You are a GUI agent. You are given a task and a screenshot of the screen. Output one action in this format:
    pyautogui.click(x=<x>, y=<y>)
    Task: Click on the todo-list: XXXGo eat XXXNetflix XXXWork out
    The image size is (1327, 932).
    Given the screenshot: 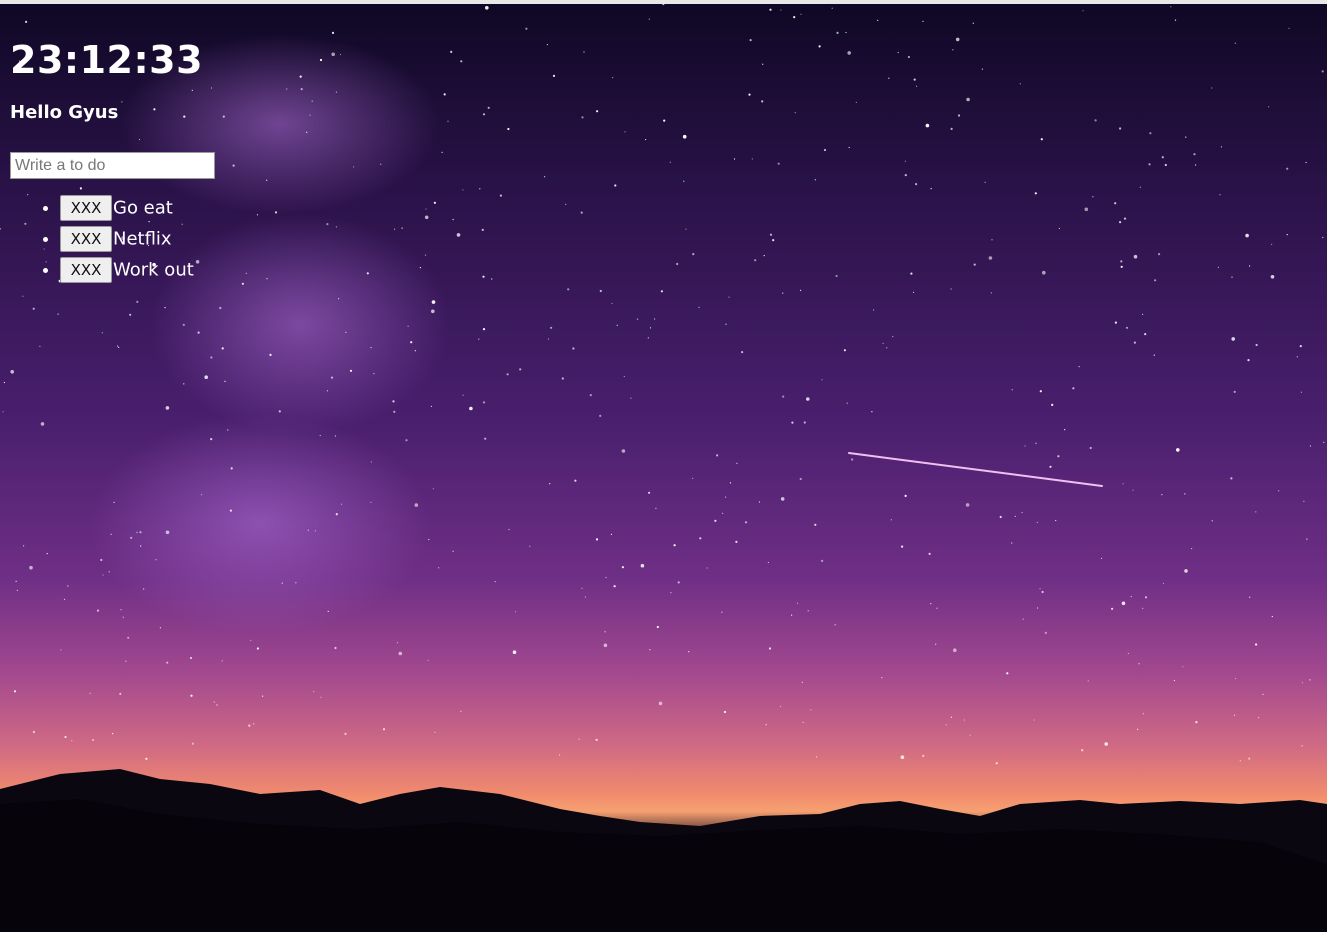 What is the action you would take?
    pyautogui.click(x=112, y=239)
    